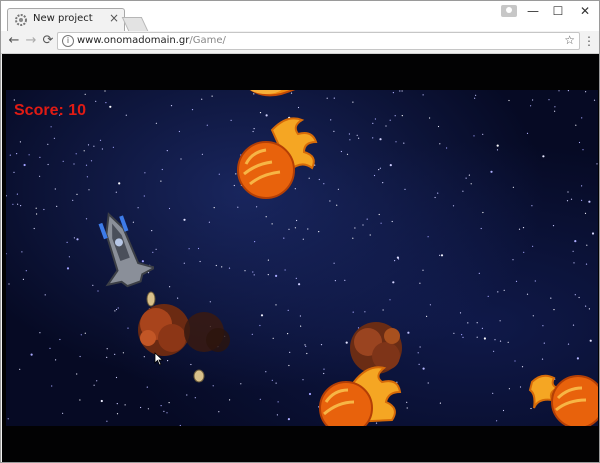 The height and width of the screenshot is (463, 600). Describe the element at coordinates (360, 396) in the screenshot. I see `meteor-icon` at that location.